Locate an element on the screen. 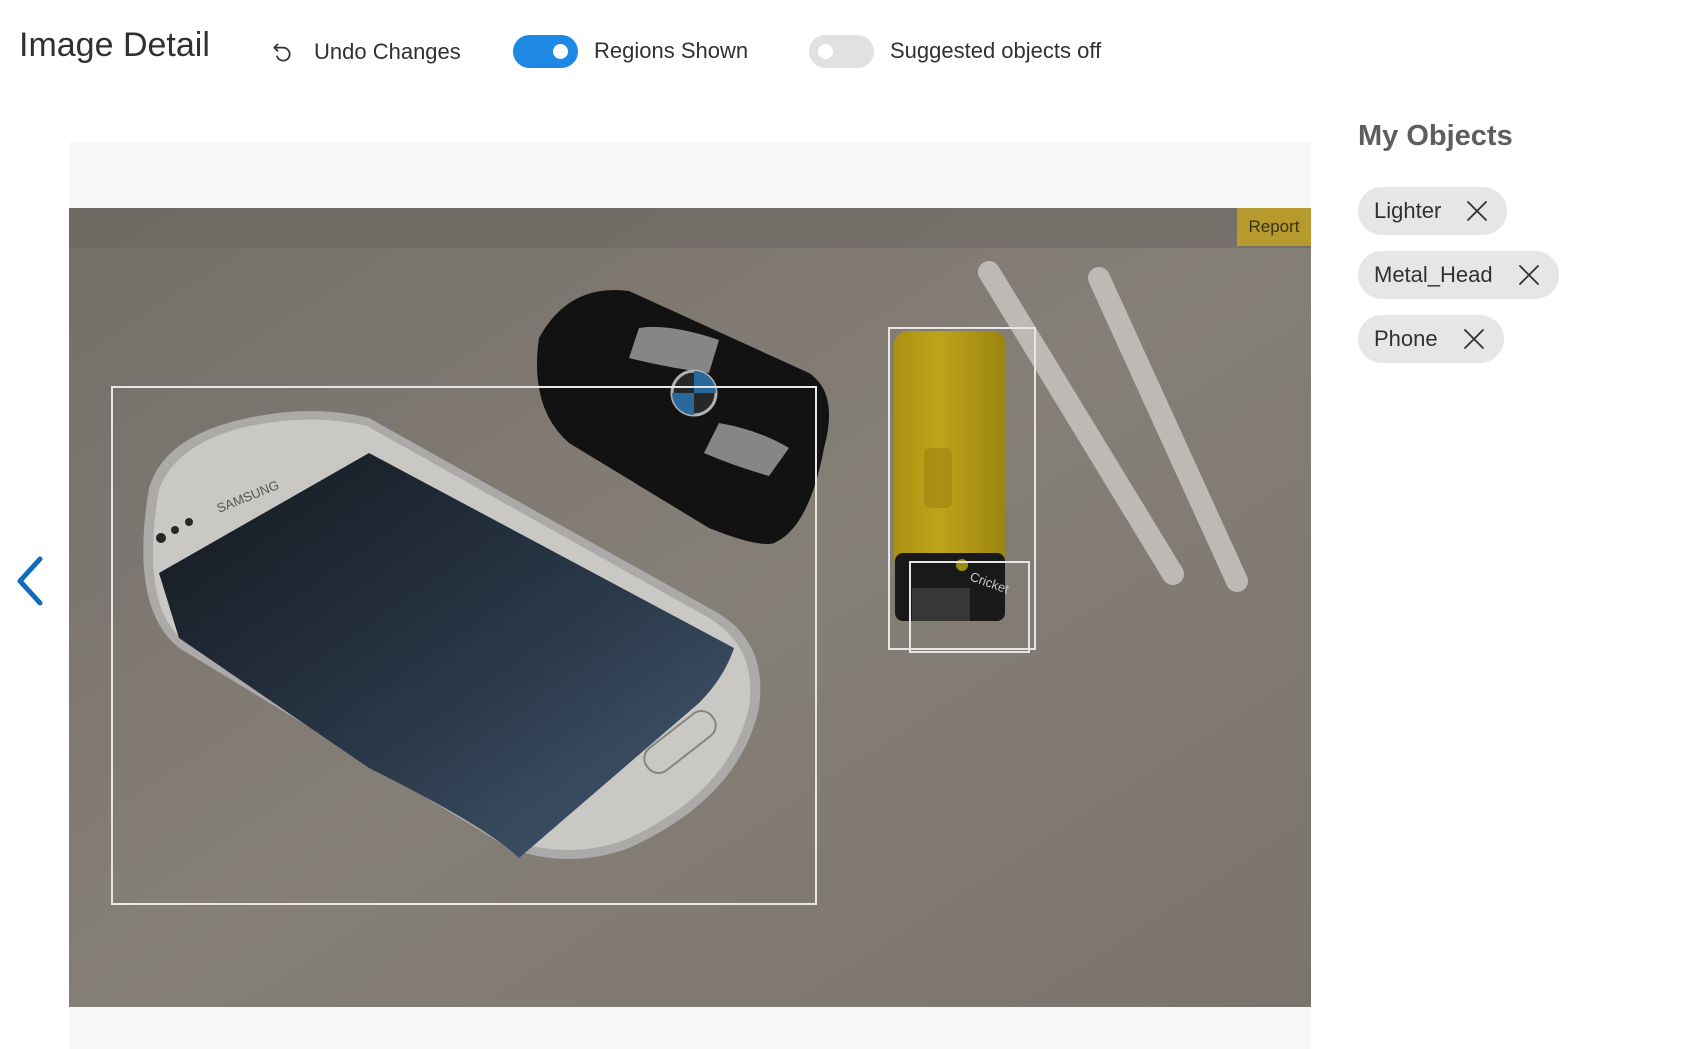 This screenshot has height=1049, width=1690. region-metal-head is located at coordinates (969, 607).